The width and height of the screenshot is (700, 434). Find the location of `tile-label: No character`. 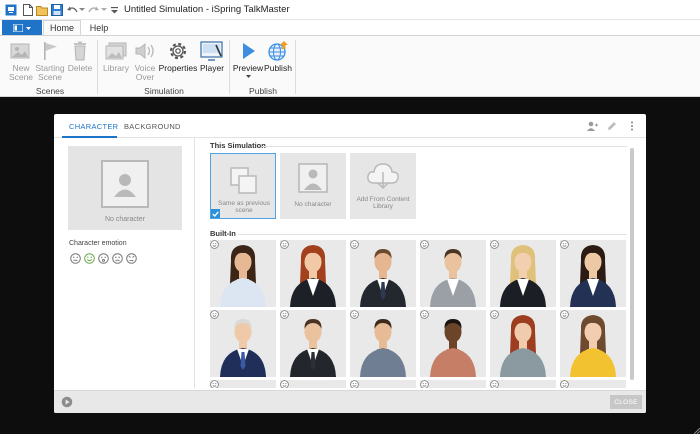

tile-label: No character is located at coordinates (313, 204).